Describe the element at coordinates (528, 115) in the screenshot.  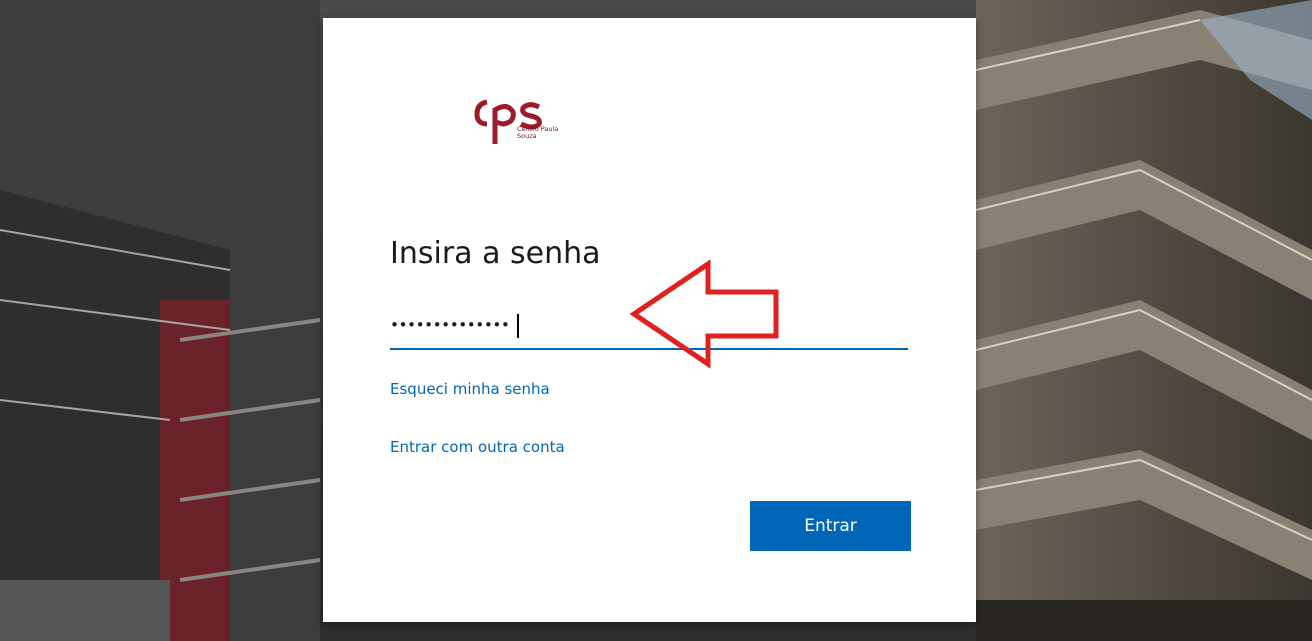
I see `company-logo: Centro Paula Souza` at that location.